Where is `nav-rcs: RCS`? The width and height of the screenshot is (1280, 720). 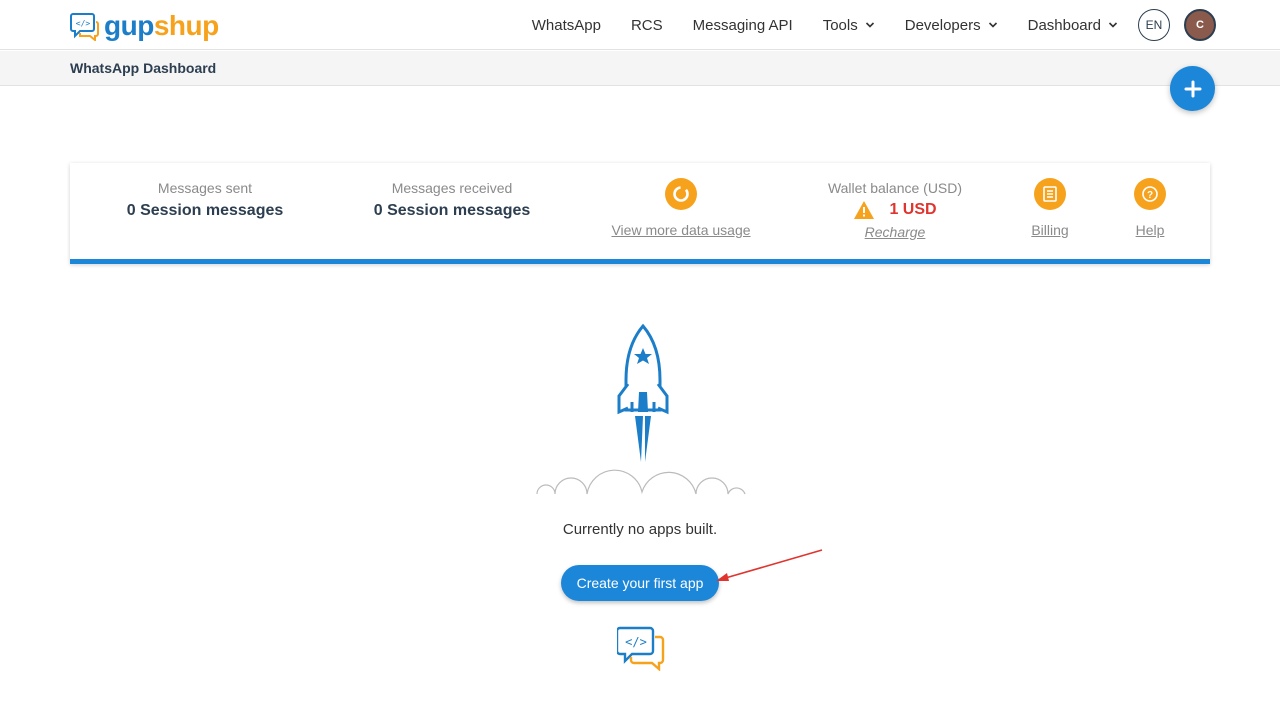 nav-rcs: RCS is located at coordinates (647, 25).